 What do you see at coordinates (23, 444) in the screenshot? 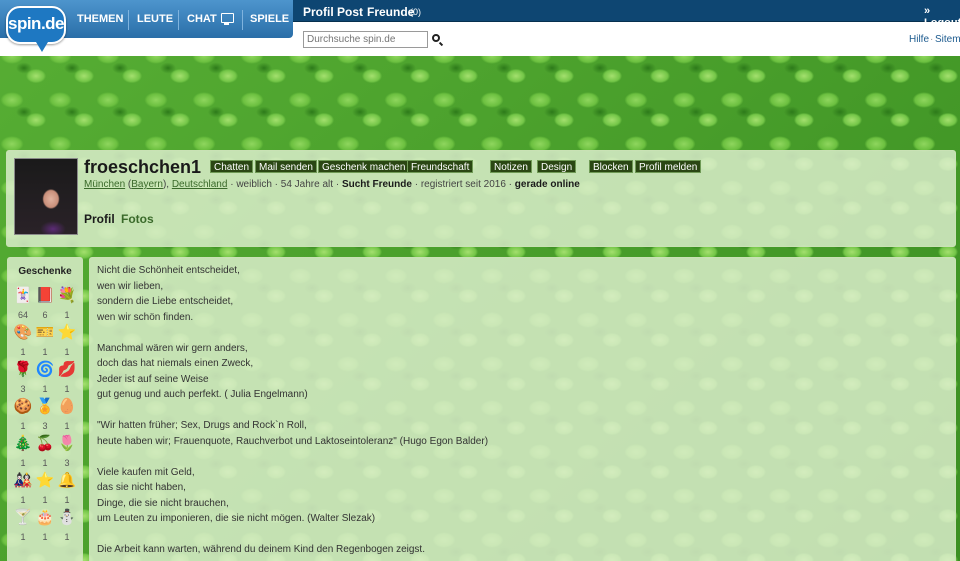
I see `gift-icon: 🎄` at bounding box center [23, 444].